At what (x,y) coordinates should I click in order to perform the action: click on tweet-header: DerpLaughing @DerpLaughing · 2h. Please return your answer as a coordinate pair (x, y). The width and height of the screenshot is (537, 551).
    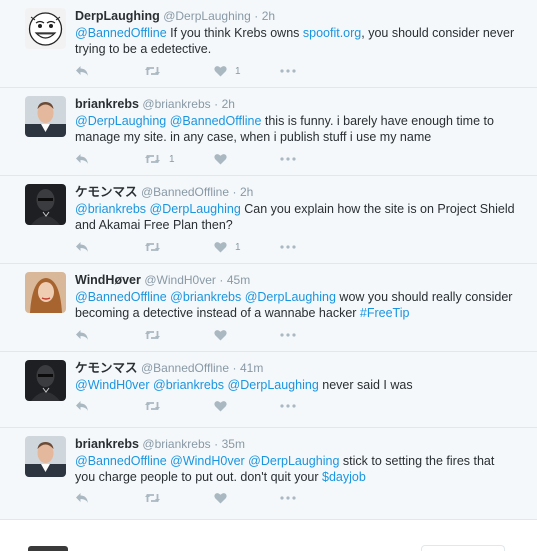
    Looking at the image, I should click on (301, 16).